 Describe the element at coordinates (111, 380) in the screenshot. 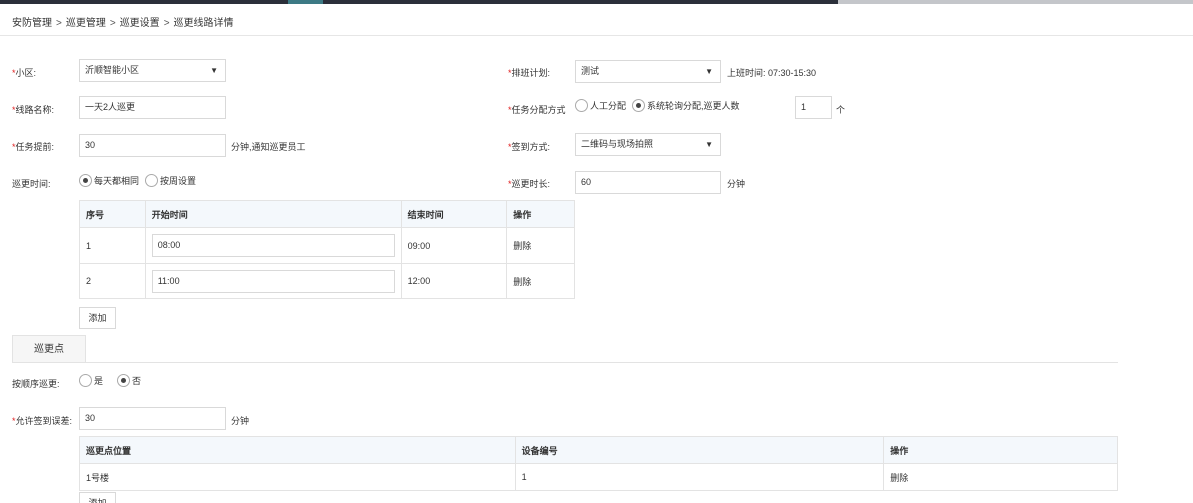

I see `order-radio-group: 是 否` at that location.